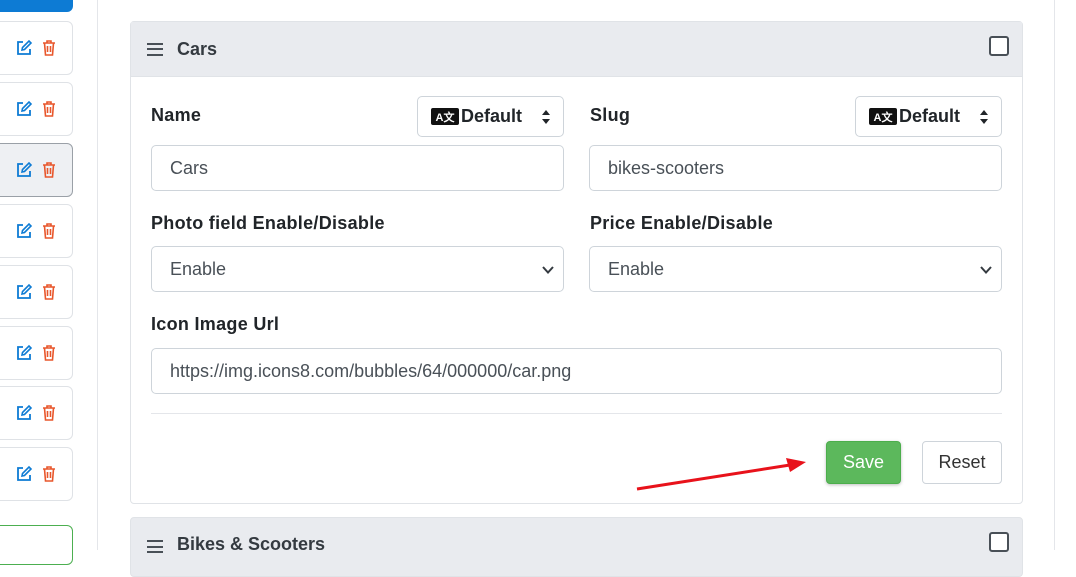 This screenshot has width=1076, height=577. What do you see at coordinates (251, 544) in the screenshot?
I see `card-title: Bikes & Scooters` at bounding box center [251, 544].